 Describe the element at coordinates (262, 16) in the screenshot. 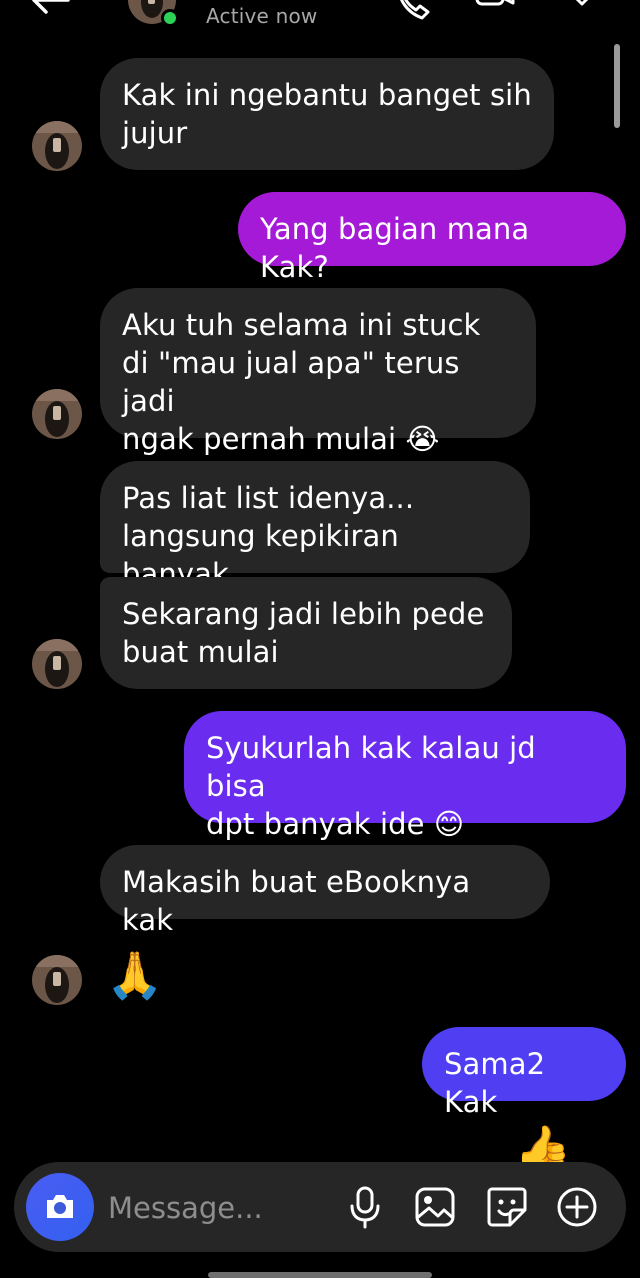

I see `active-status-text: Active now` at that location.